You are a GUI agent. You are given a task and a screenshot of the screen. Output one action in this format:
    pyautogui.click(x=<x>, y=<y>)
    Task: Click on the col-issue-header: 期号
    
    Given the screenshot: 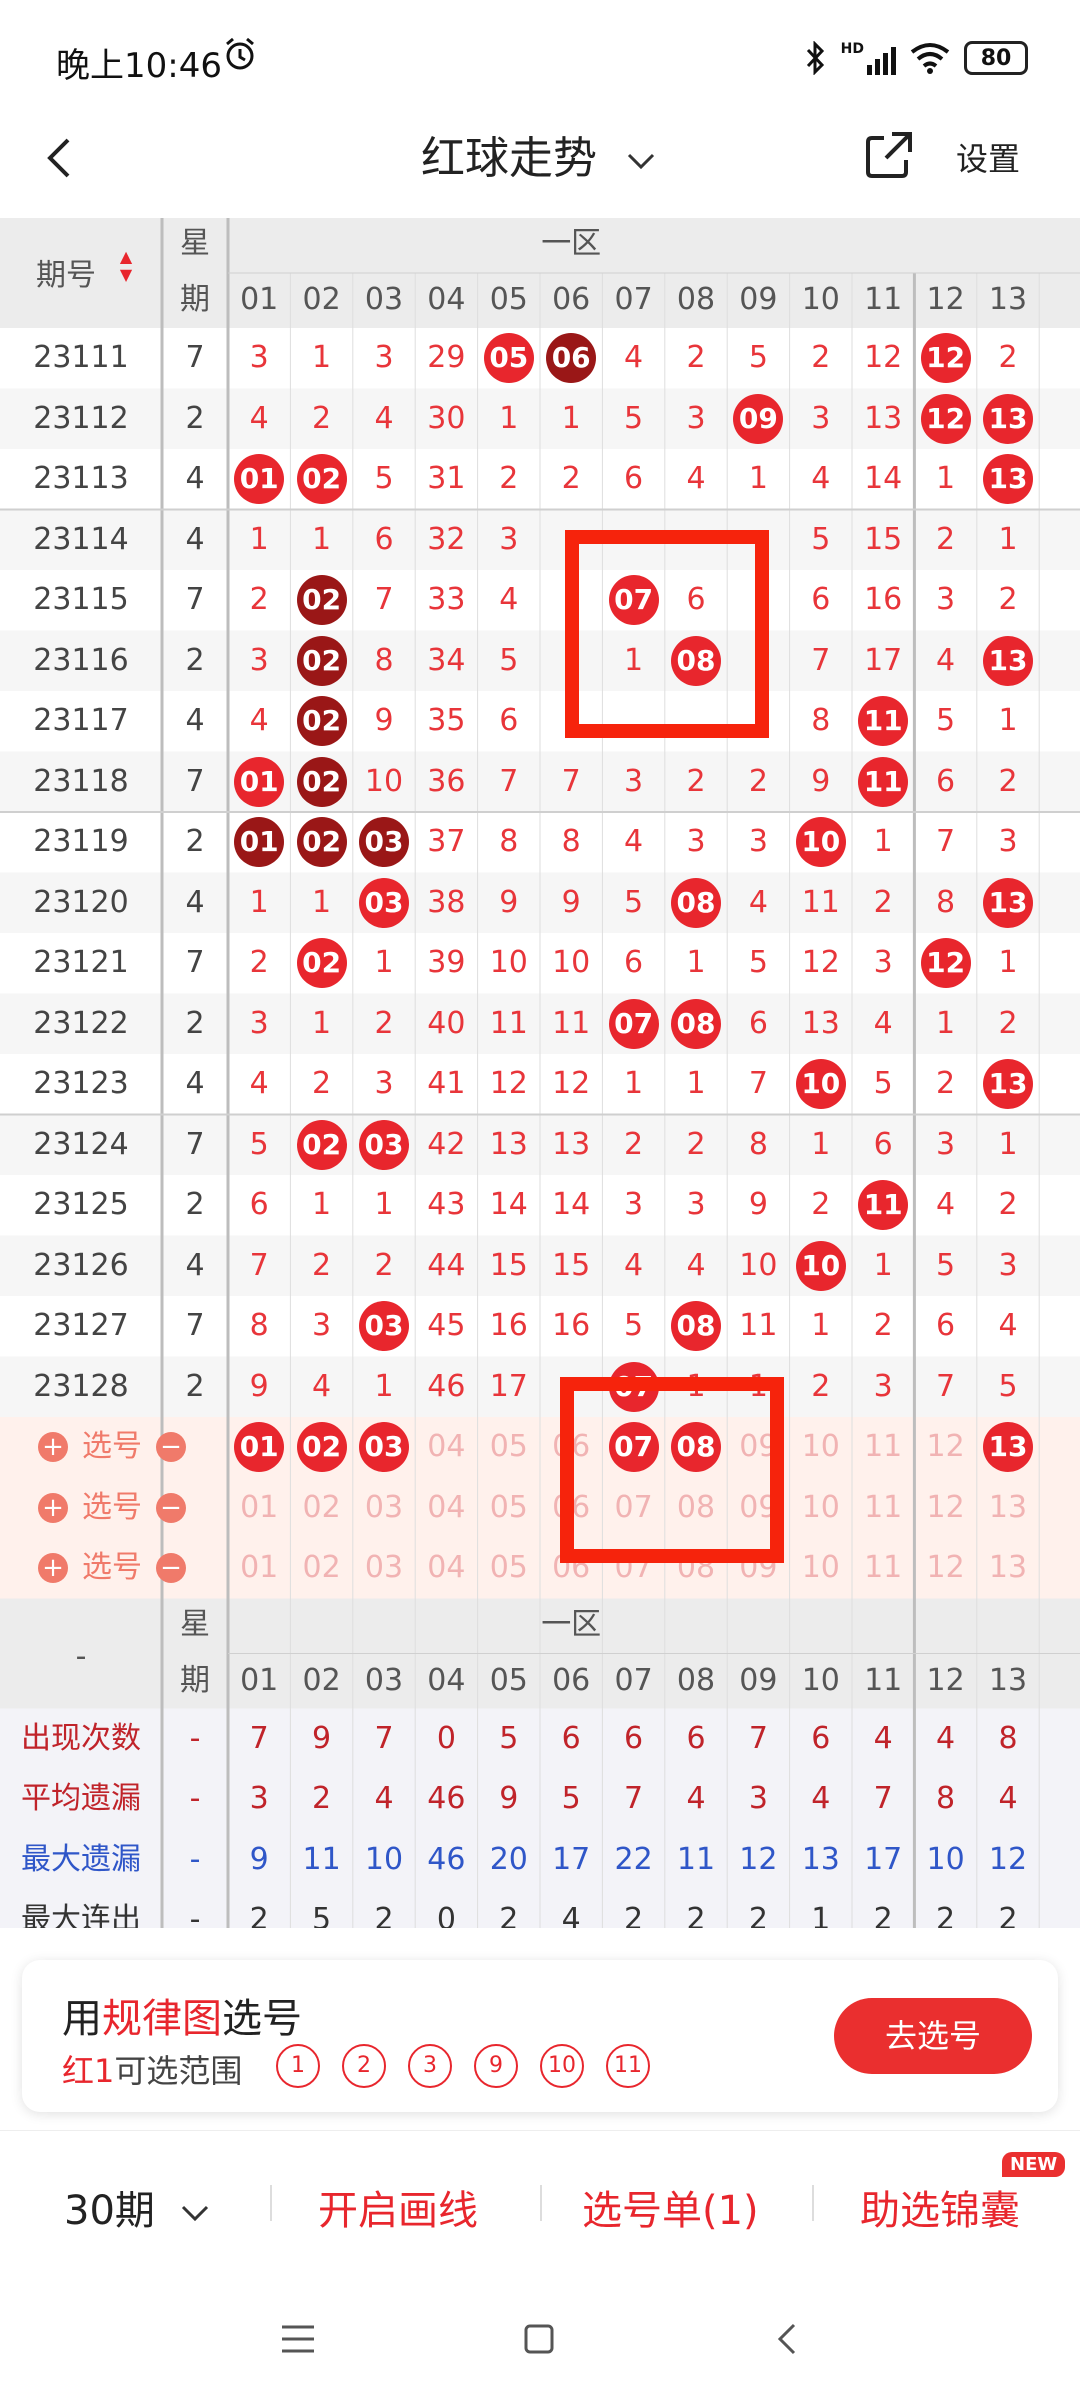 What is the action you would take?
    pyautogui.click(x=66, y=276)
    